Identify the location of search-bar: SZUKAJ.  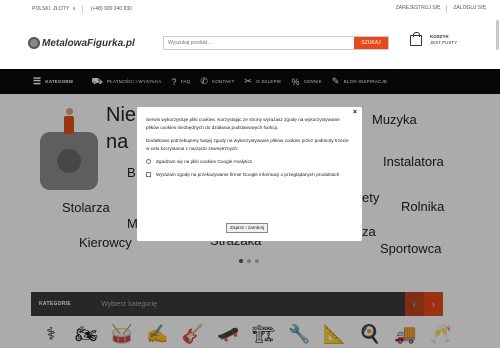
(276, 43).